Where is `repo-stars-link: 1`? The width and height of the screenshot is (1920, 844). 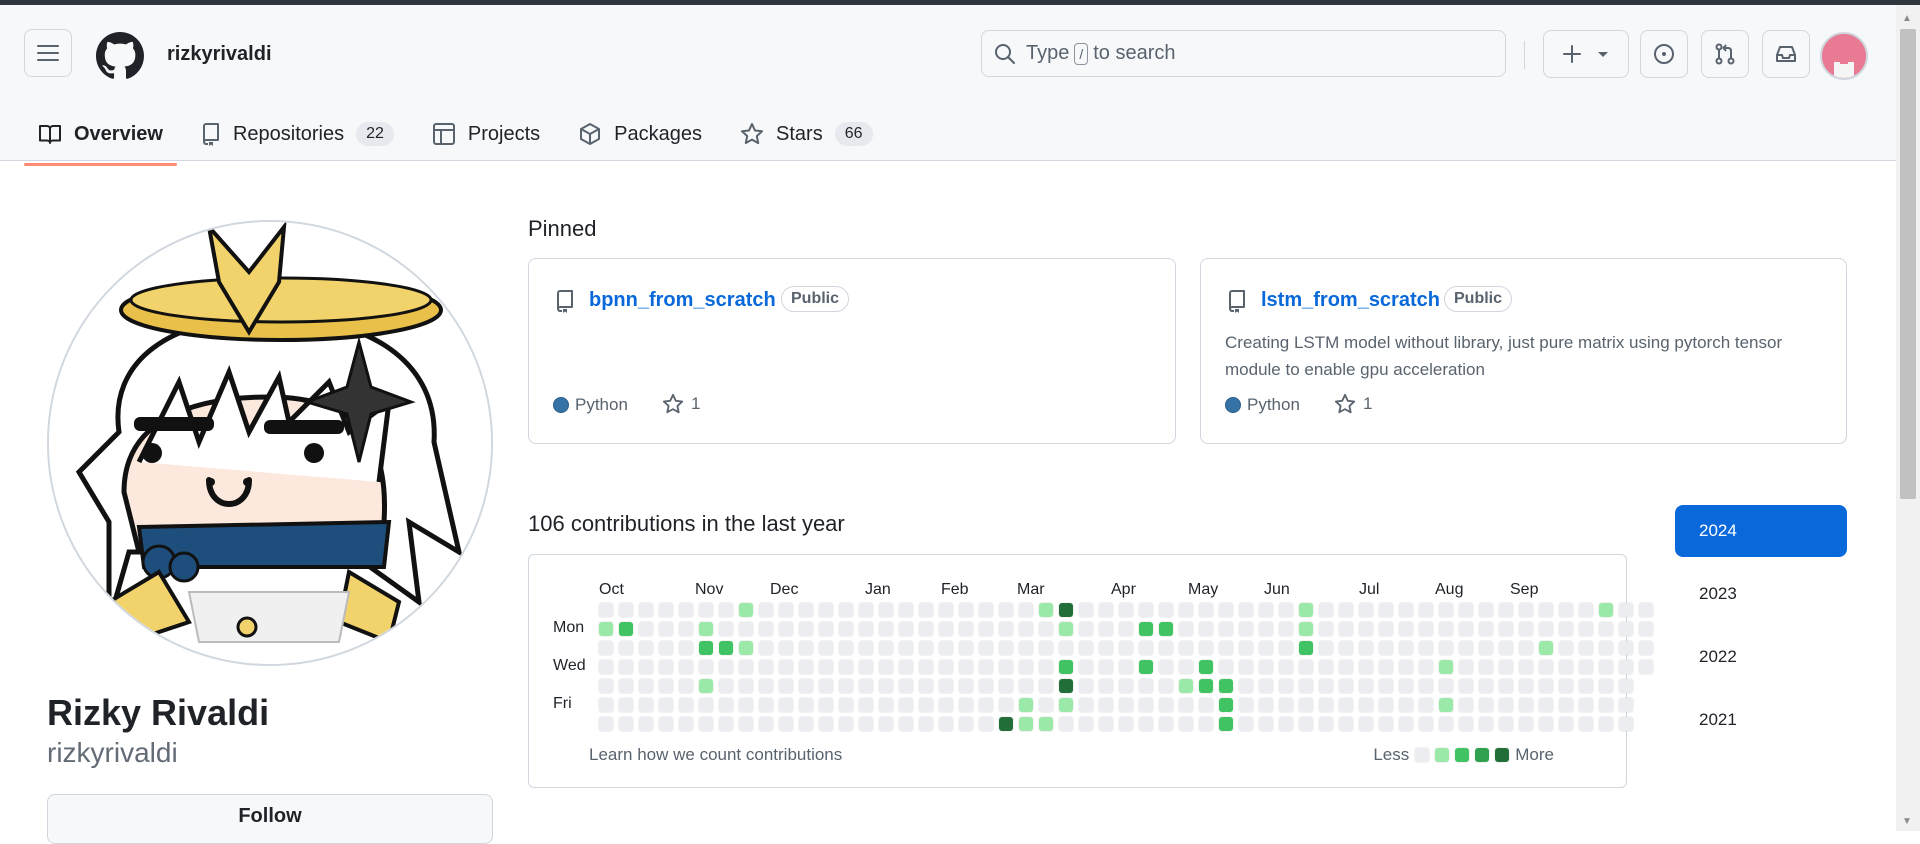
repo-stars-link: 1 is located at coordinates (681, 404).